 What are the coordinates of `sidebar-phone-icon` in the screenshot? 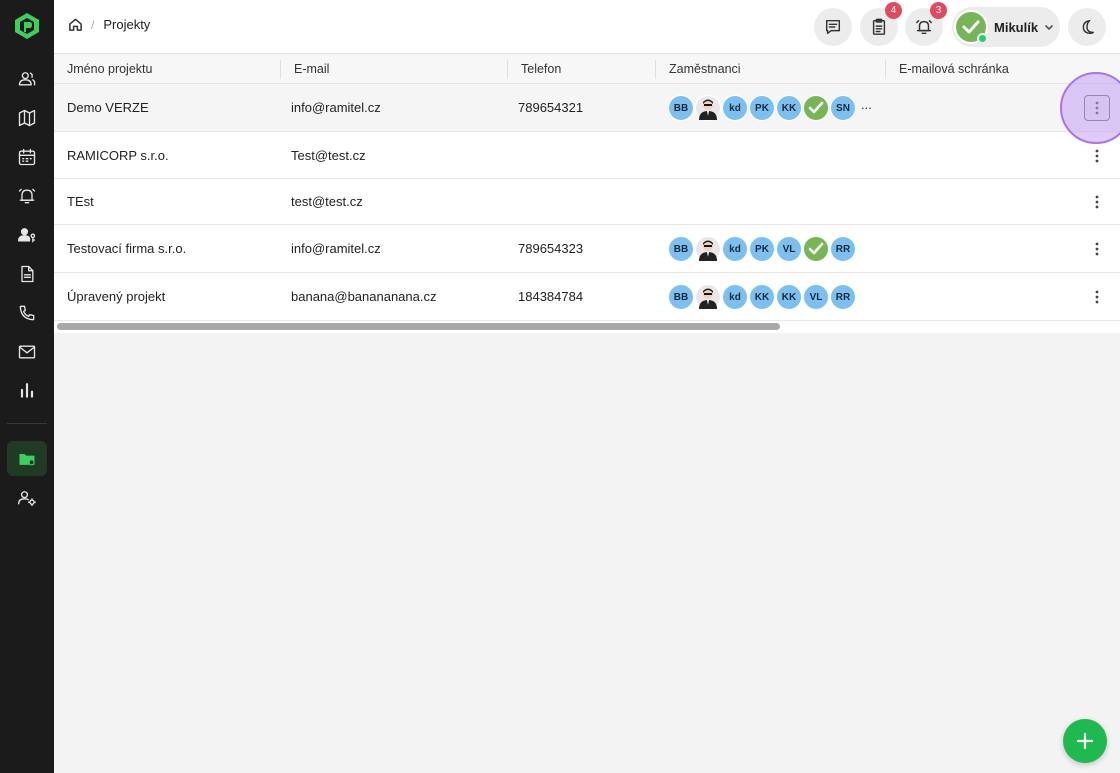 It's located at (27, 313).